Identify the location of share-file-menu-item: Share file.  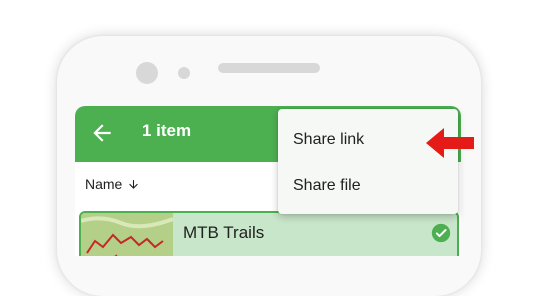
(327, 186).